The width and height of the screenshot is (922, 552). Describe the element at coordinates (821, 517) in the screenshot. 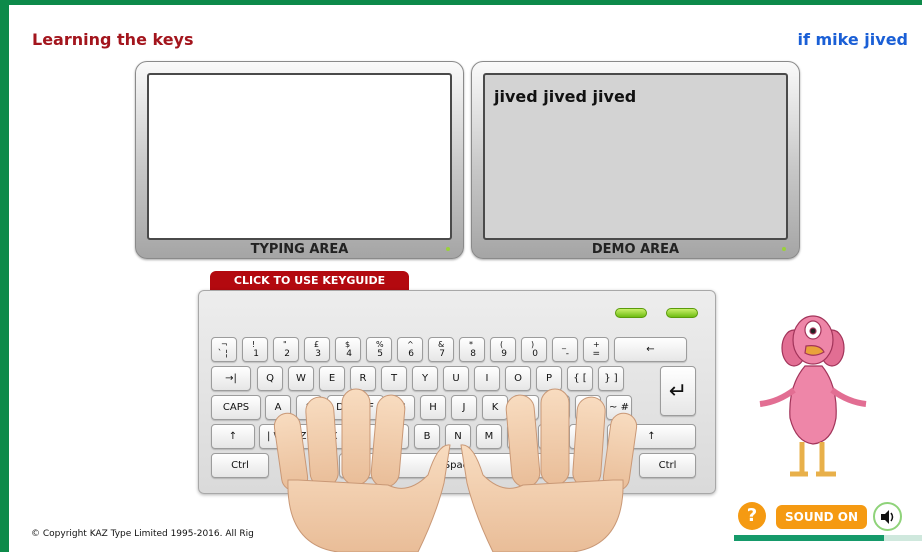

I see `sound-toggle-button: SOUND ON` at that location.